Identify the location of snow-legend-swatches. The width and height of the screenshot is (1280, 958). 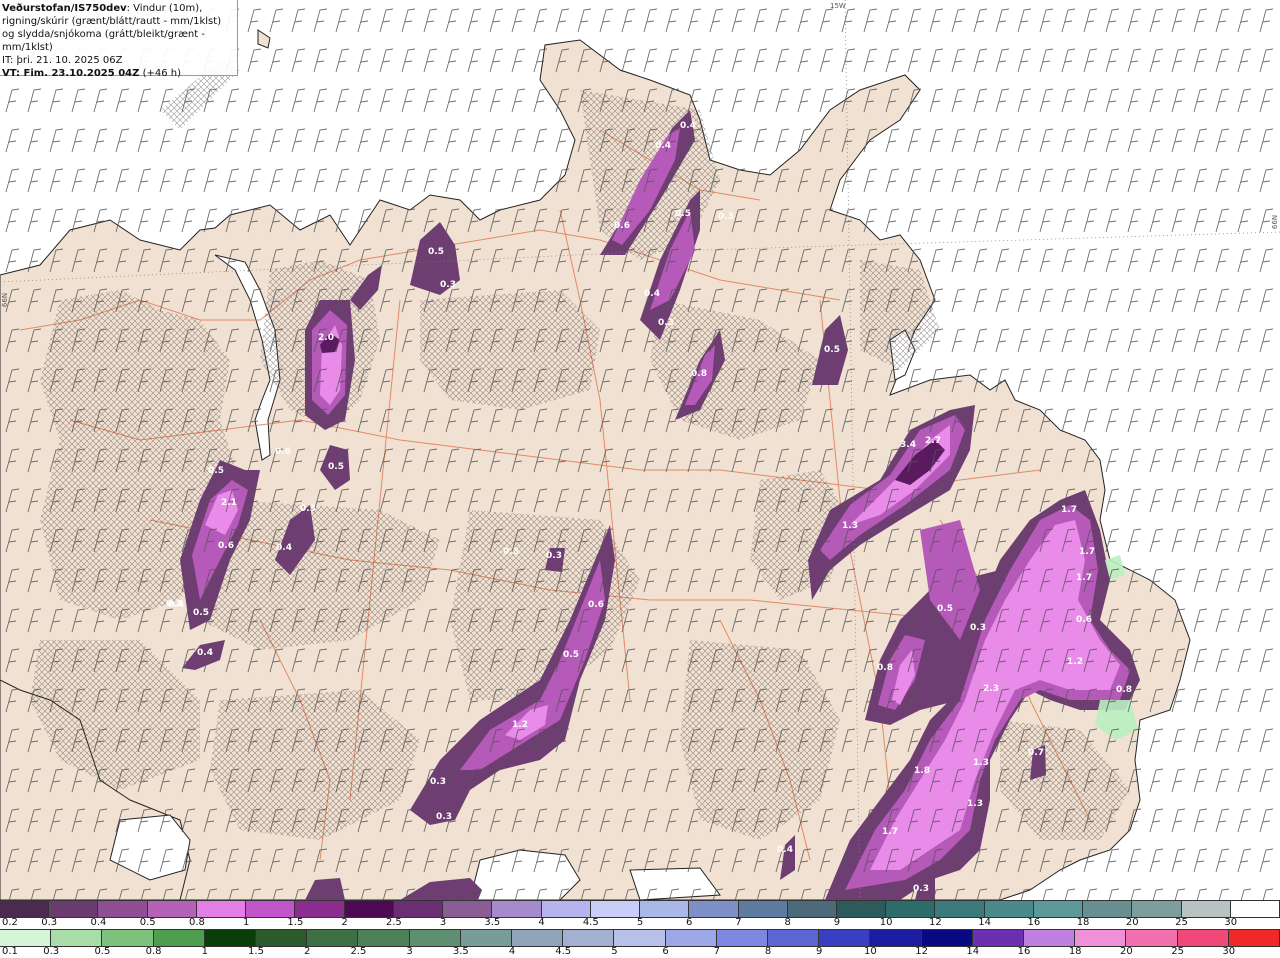
(640, 909).